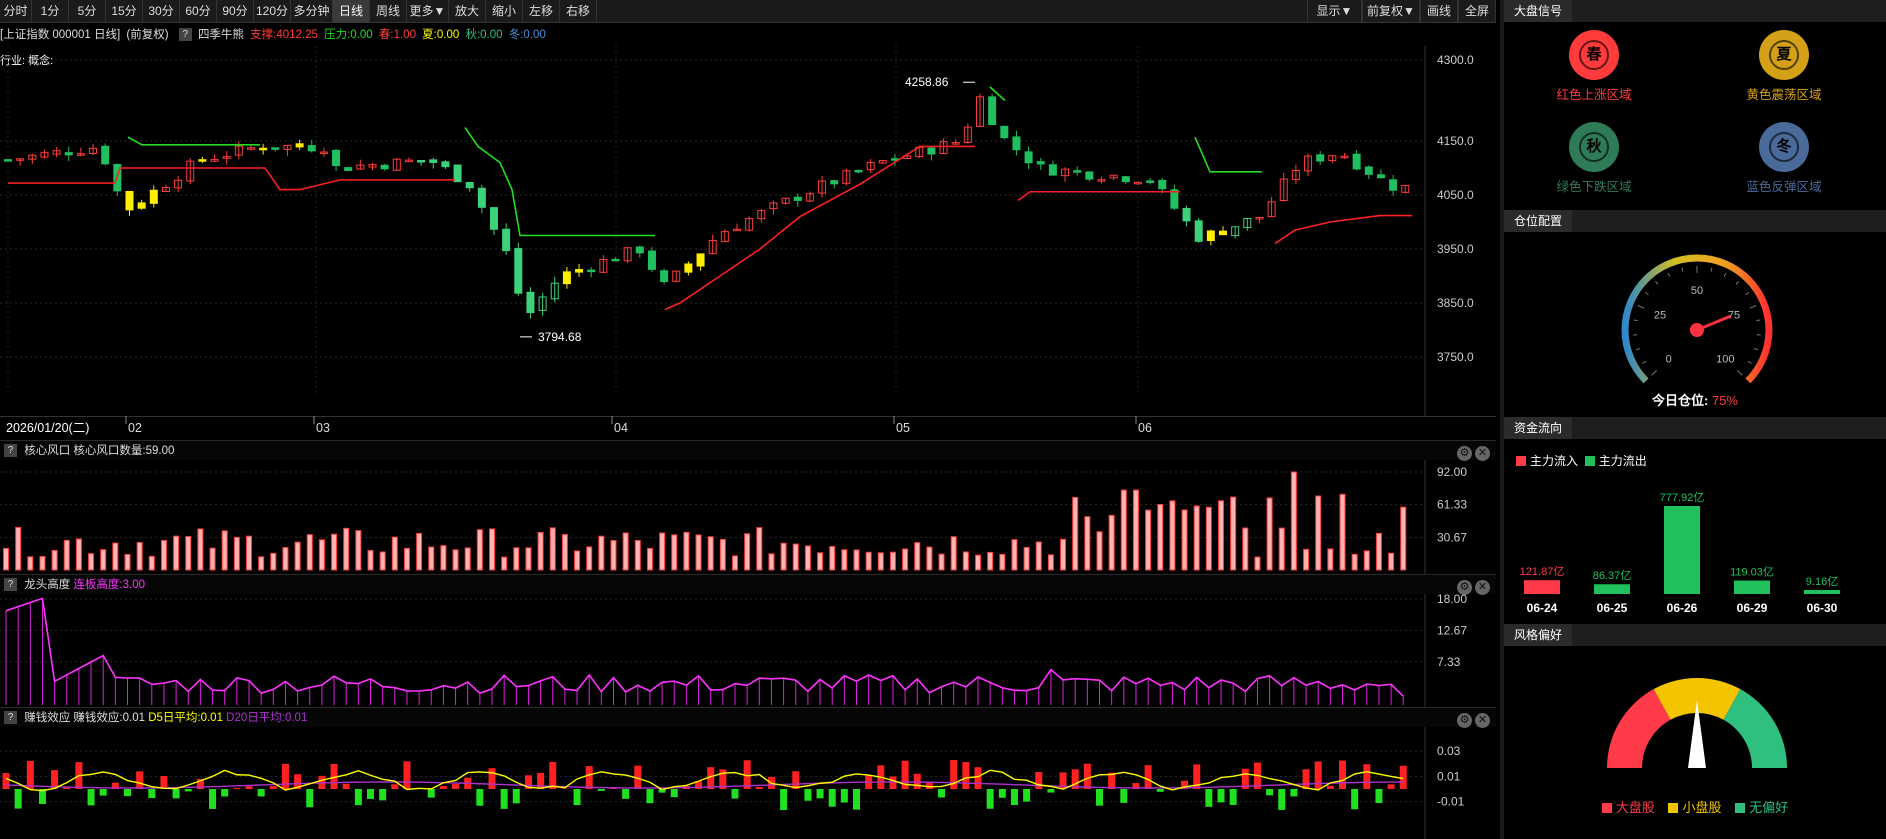 Image resolution: width=1886 pixels, height=839 pixels. What do you see at coordinates (1455, 60) in the screenshot?
I see `price-tick: 4300.0` at bounding box center [1455, 60].